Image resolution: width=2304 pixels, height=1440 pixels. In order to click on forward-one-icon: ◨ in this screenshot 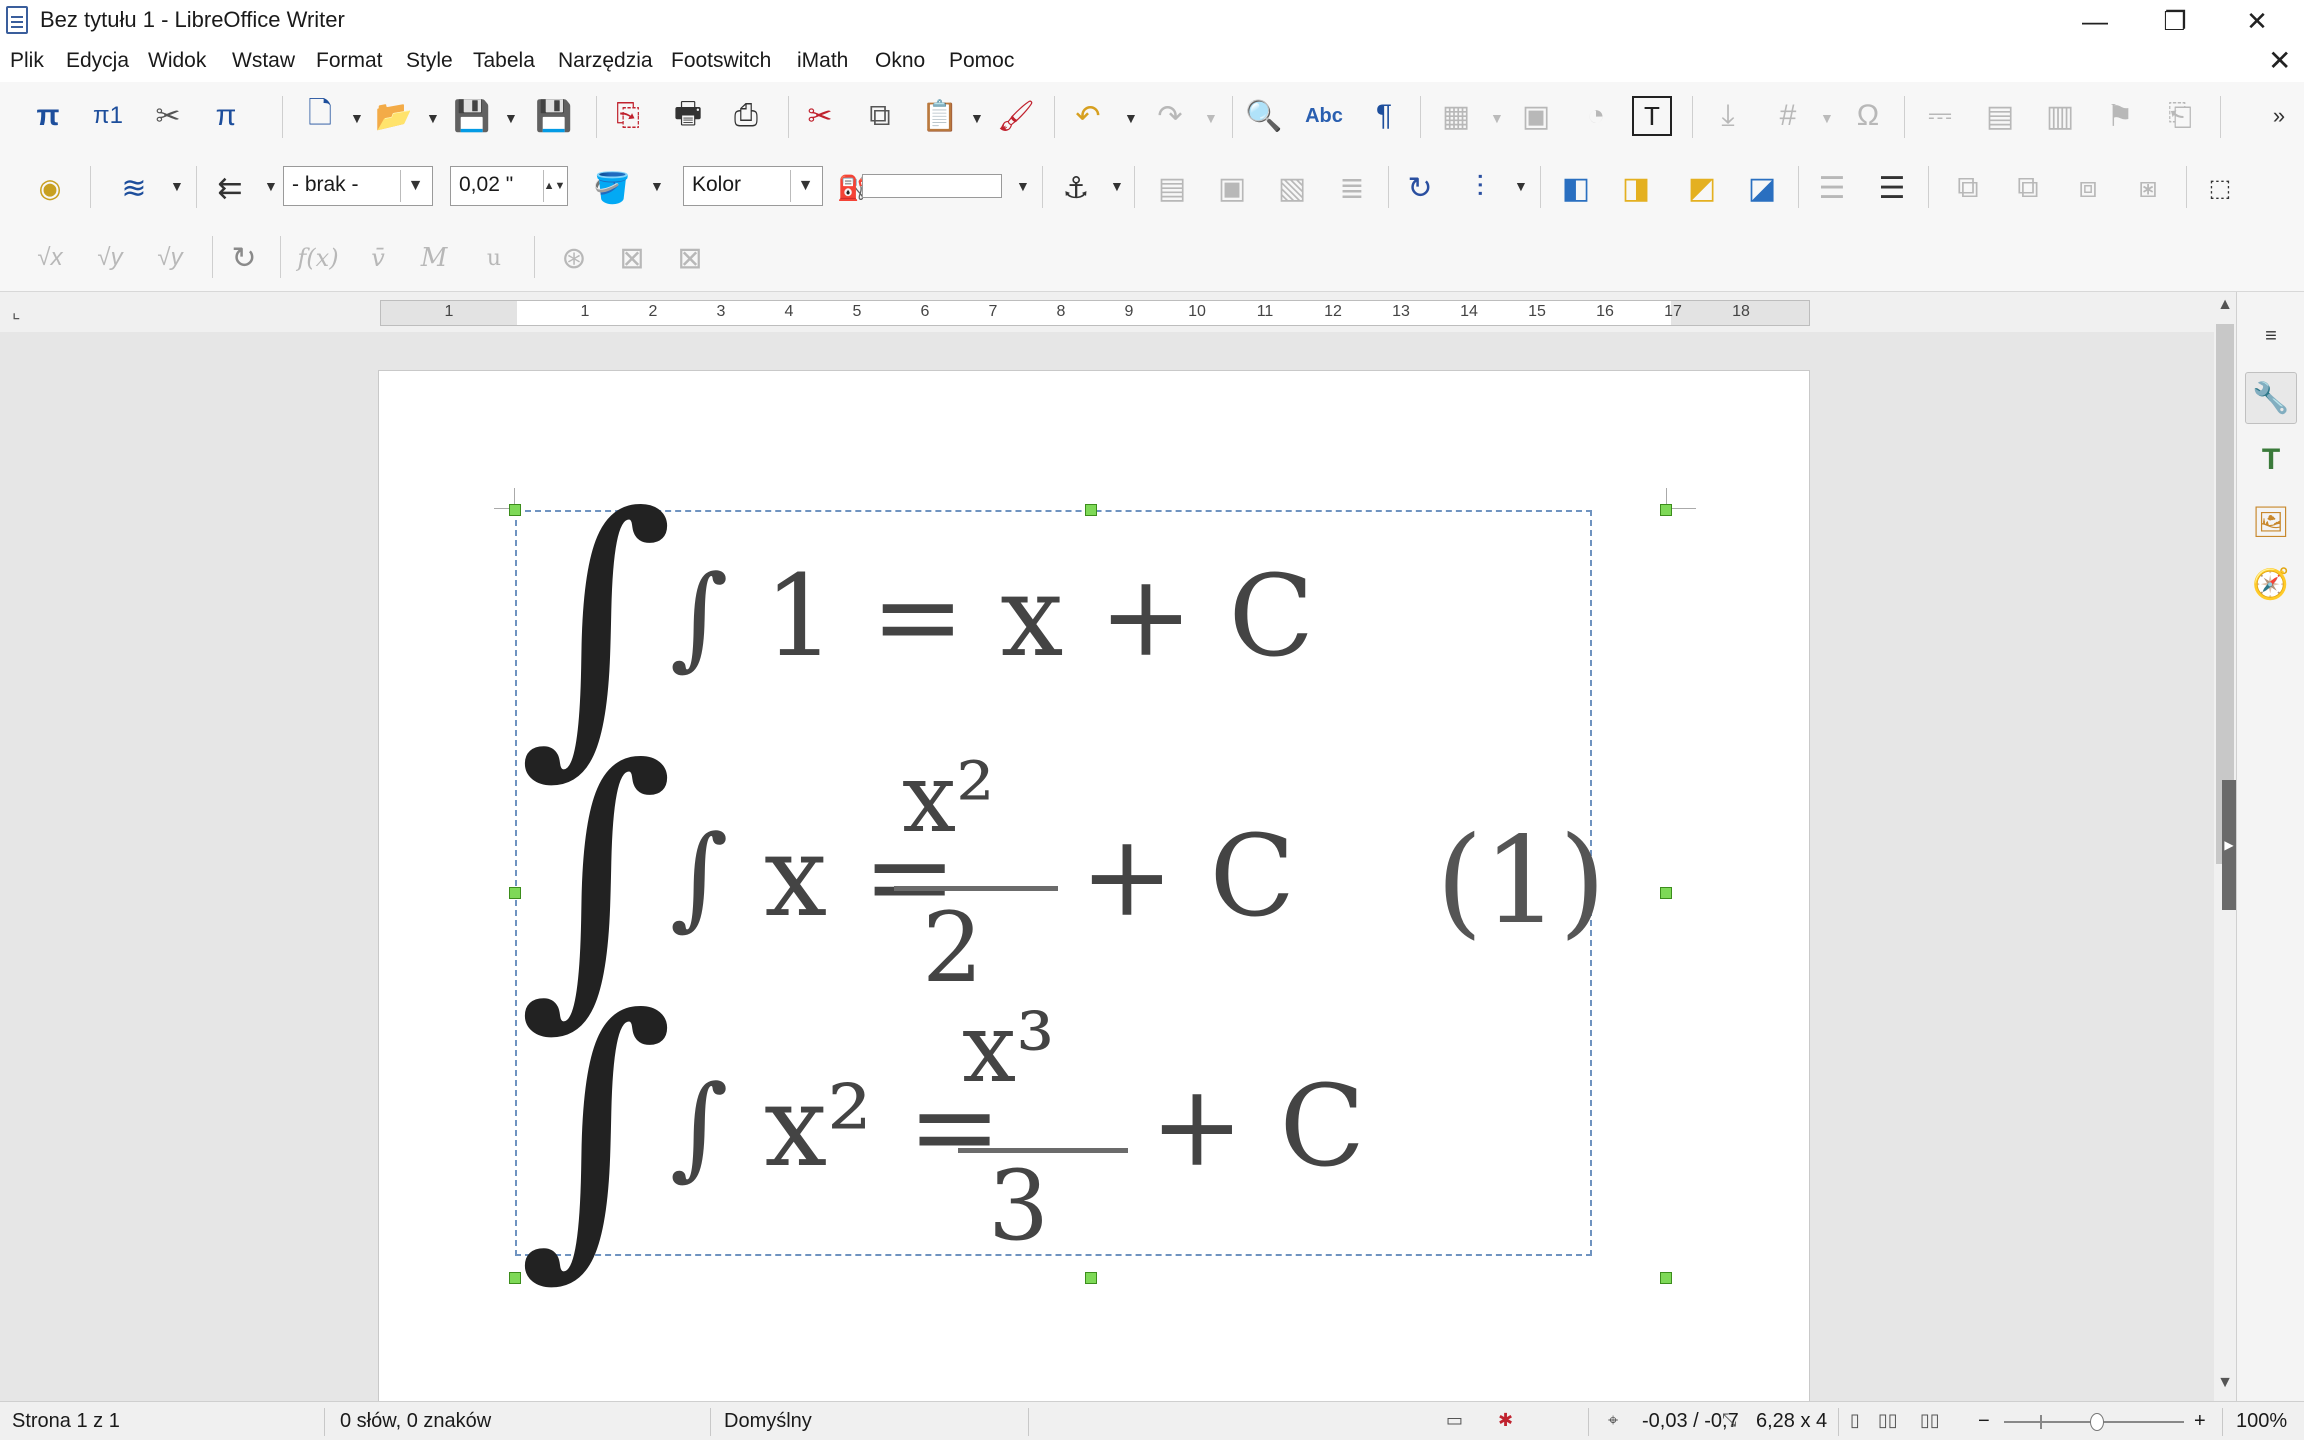, I will do `click(1636, 188)`.